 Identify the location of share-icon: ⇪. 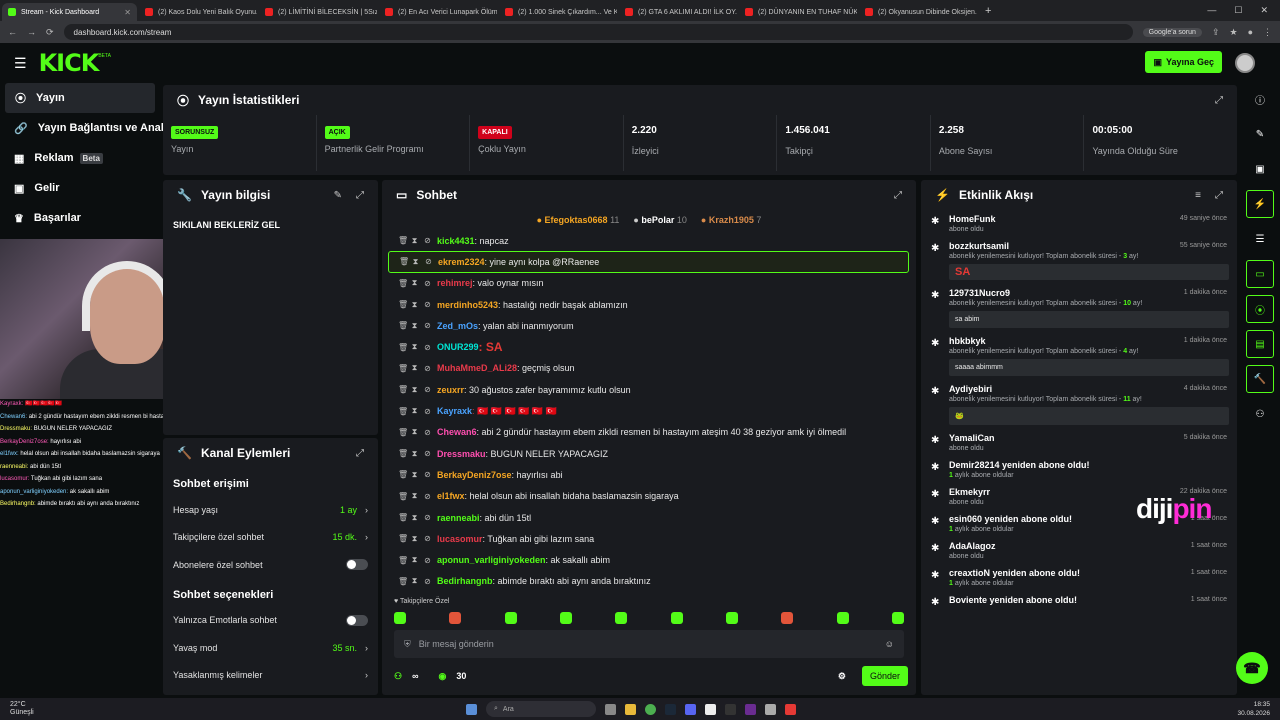
(1216, 32).